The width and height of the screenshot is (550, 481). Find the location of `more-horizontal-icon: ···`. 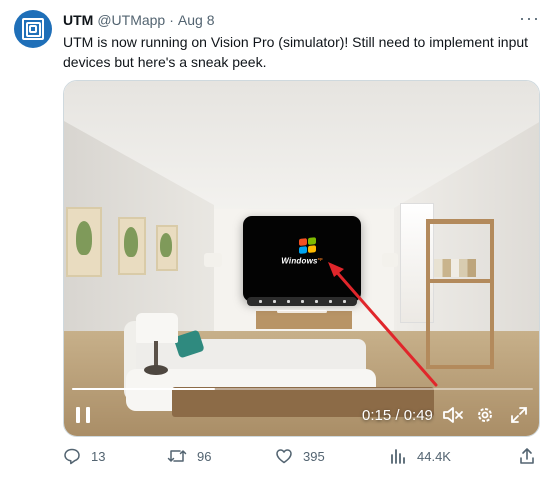

more-horizontal-icon: ··· is located at coordinates (529, 18).